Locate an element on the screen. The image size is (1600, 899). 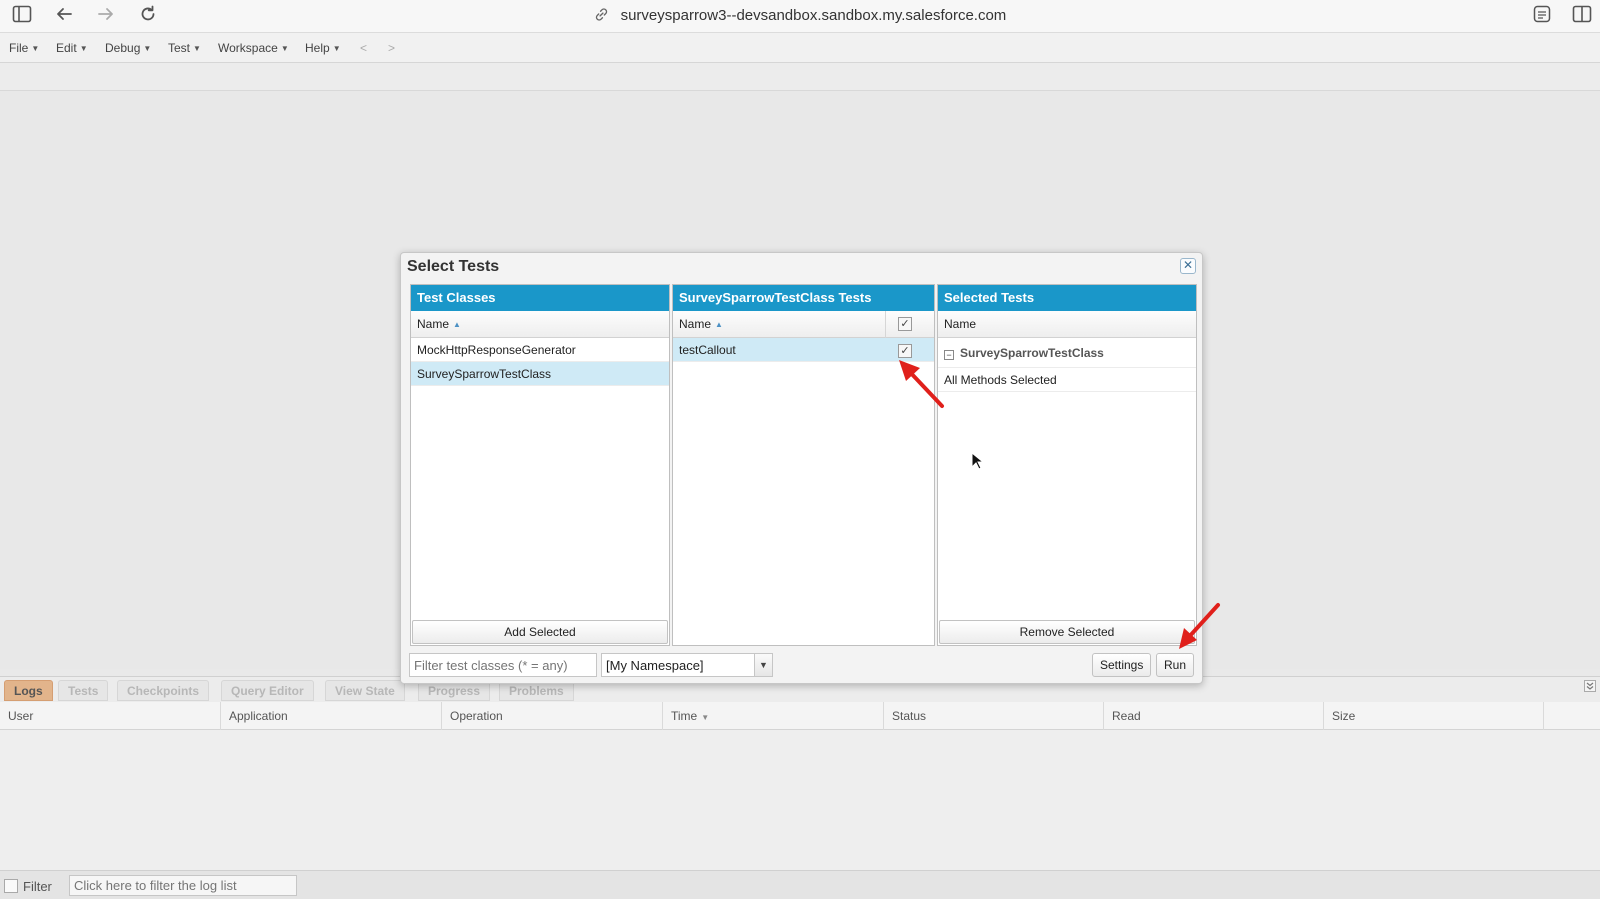
list-item: MockHttpResponseGenerator is located at coordinates (540, 350).